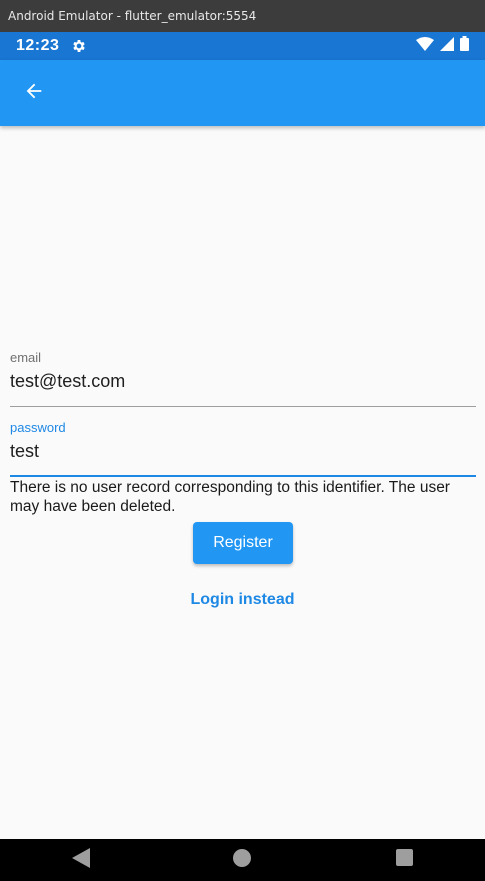  I want to click on nav-recents-button, so click(404, 860).